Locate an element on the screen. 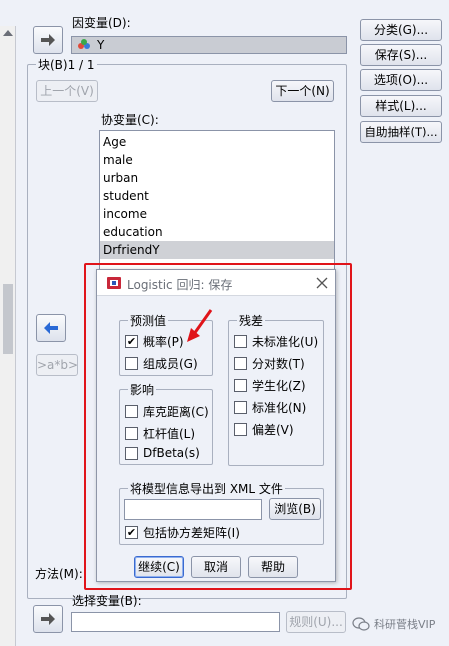  residuals-title: 残差 is located at coordinates (251, 320).